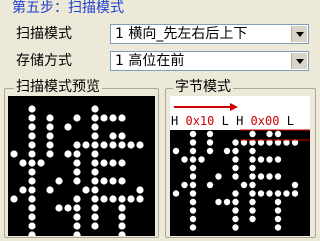 The width and height of the screenshot is (320, 241). Describe the element at coordinates (181, 34) in the screenshot. I see `scan-mode-value: 1 横向_先左右后上下` at that location.